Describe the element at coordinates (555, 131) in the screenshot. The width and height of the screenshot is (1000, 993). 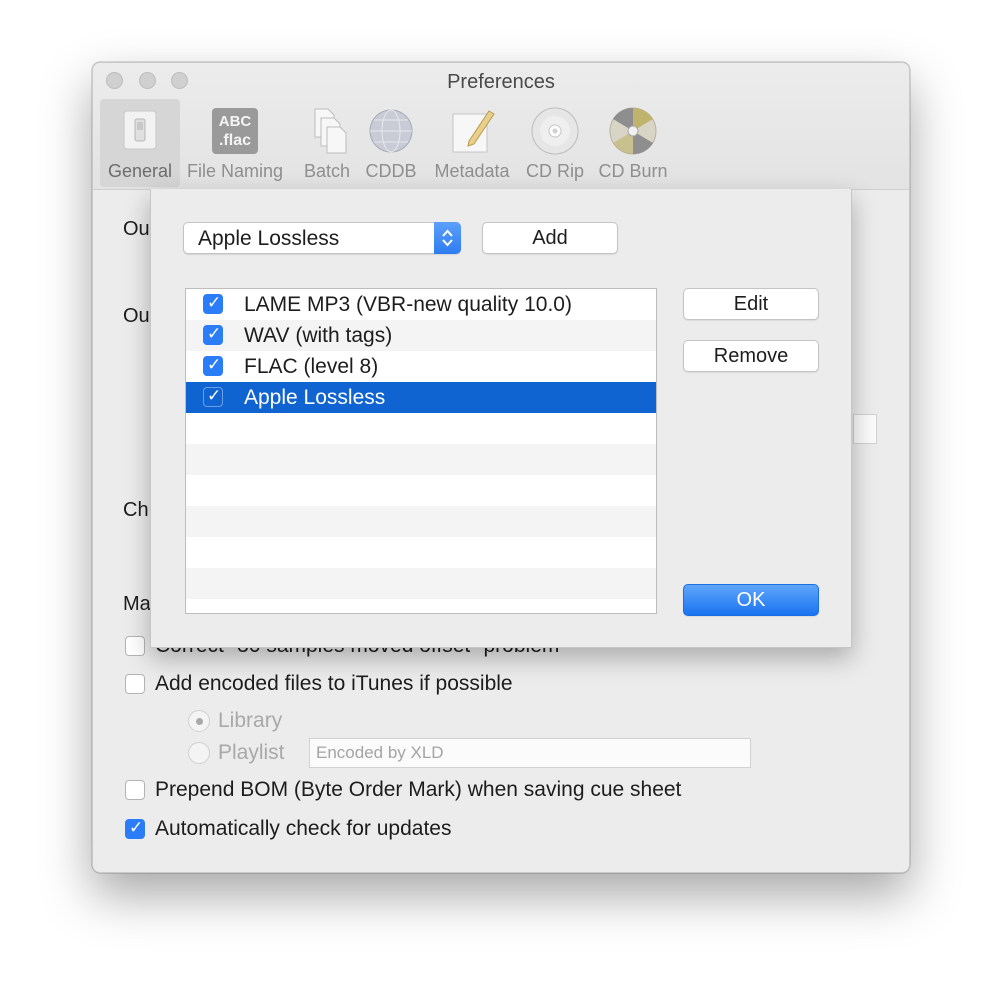
I see `cd-icon` at that location.